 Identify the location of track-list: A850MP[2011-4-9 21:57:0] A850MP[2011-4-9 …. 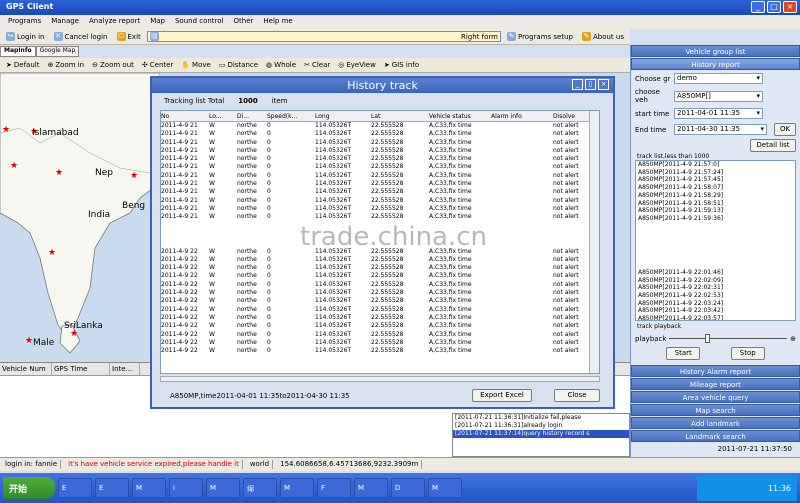
(715, 240).